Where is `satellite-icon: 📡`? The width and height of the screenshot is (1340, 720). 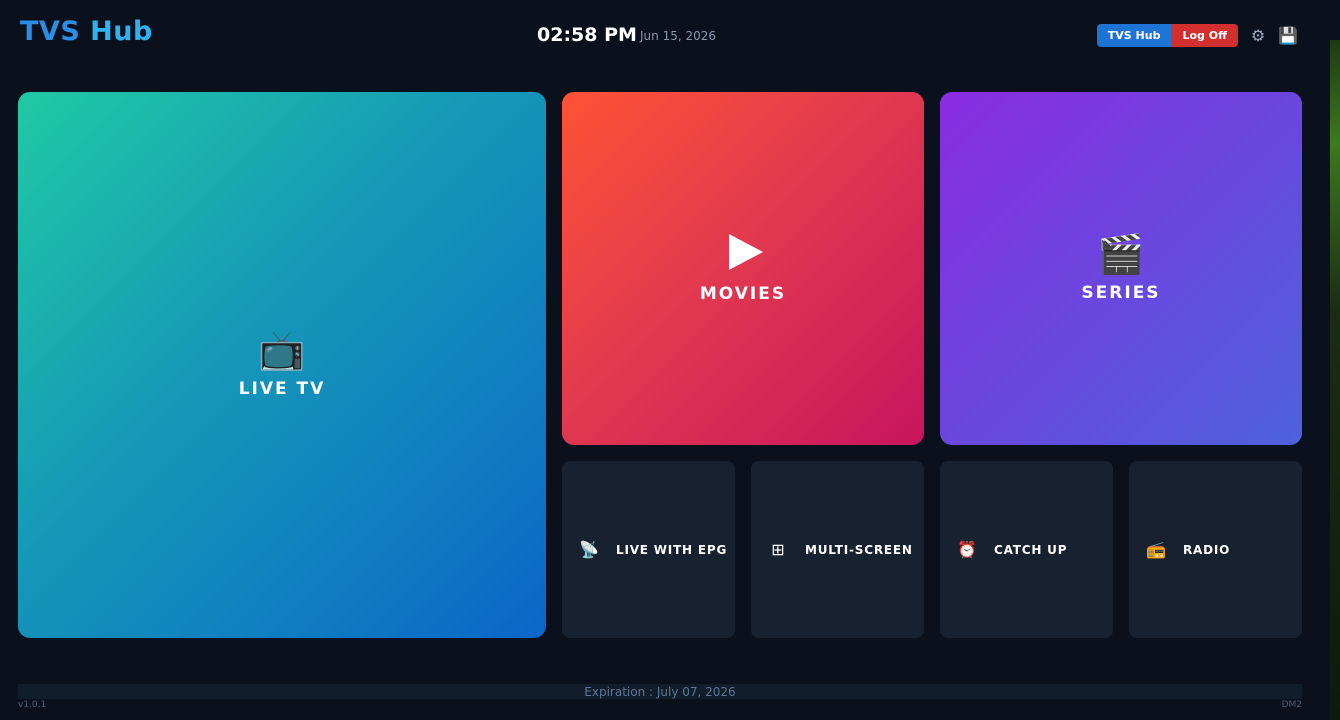 satellite-icon: 📡 is located at coordinates (589, 549).